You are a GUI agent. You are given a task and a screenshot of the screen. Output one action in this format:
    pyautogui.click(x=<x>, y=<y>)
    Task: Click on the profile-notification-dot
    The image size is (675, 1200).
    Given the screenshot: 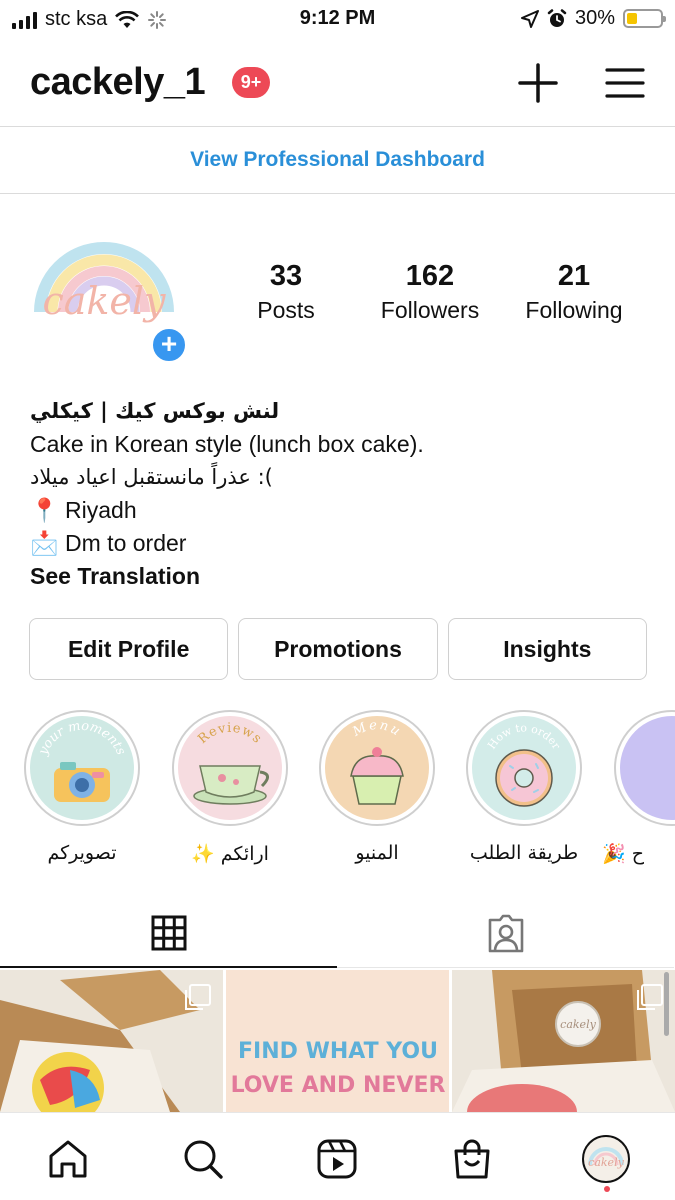 What is the action you would take?
    pyautogui.click(x=607, y=1189)
    